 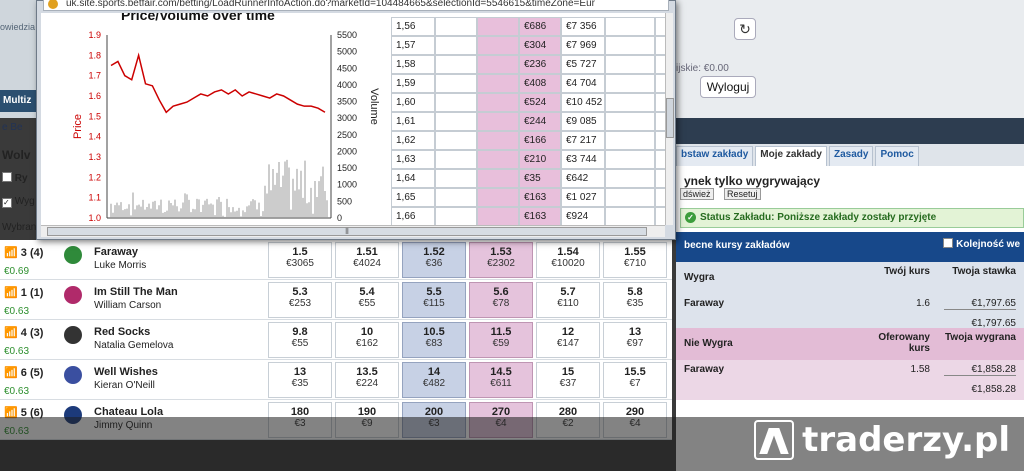 I want to click on vertical-scrollbar, so click(x=669, y=119).